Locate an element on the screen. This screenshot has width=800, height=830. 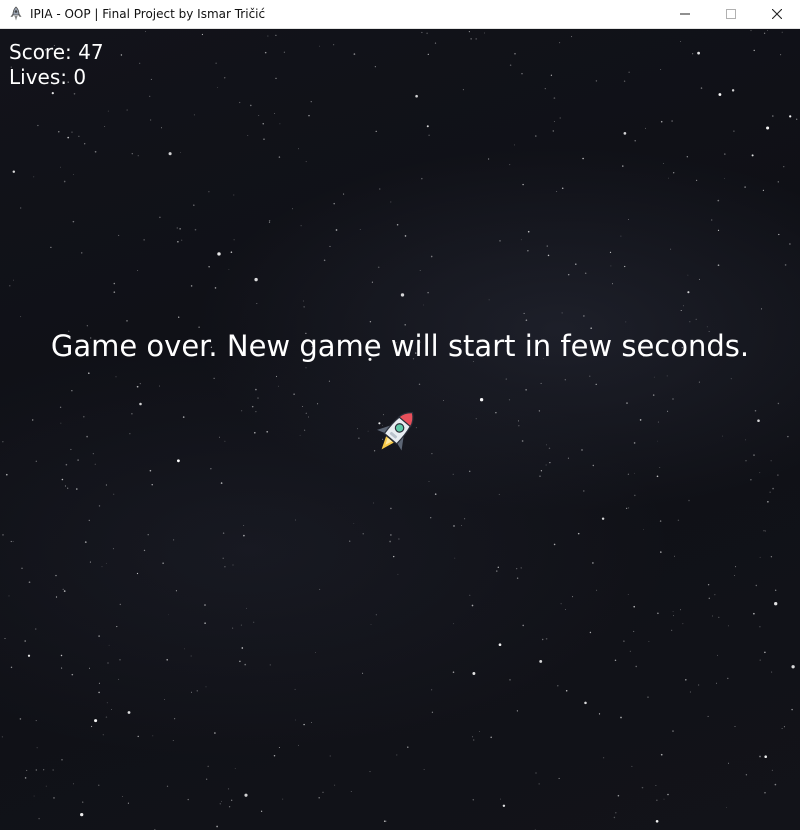
lives-display: Lives: 0 is located at coordinates (48, 77).